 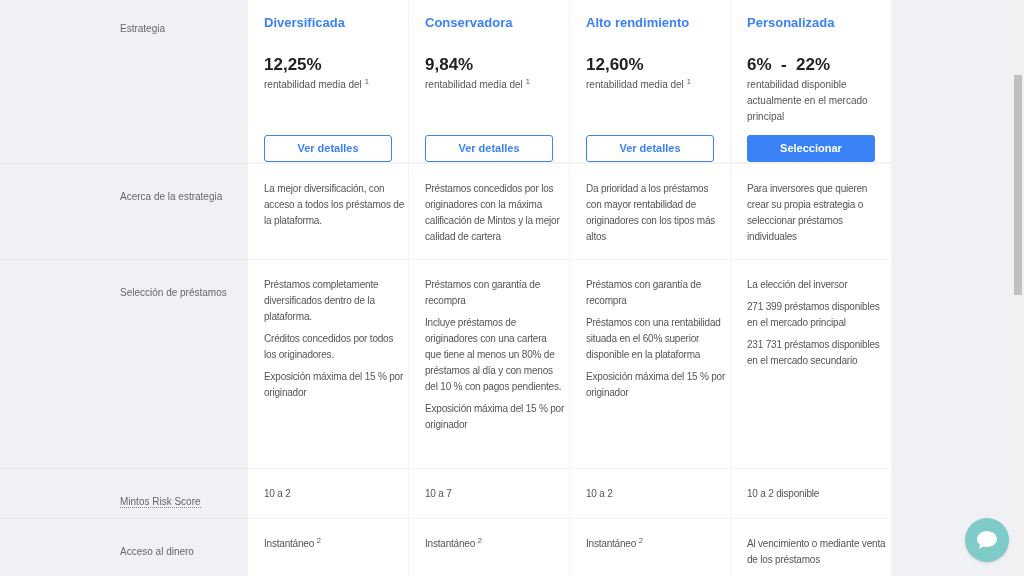 I want to click on speech-bubble-icon, so click(x=987, y=540).